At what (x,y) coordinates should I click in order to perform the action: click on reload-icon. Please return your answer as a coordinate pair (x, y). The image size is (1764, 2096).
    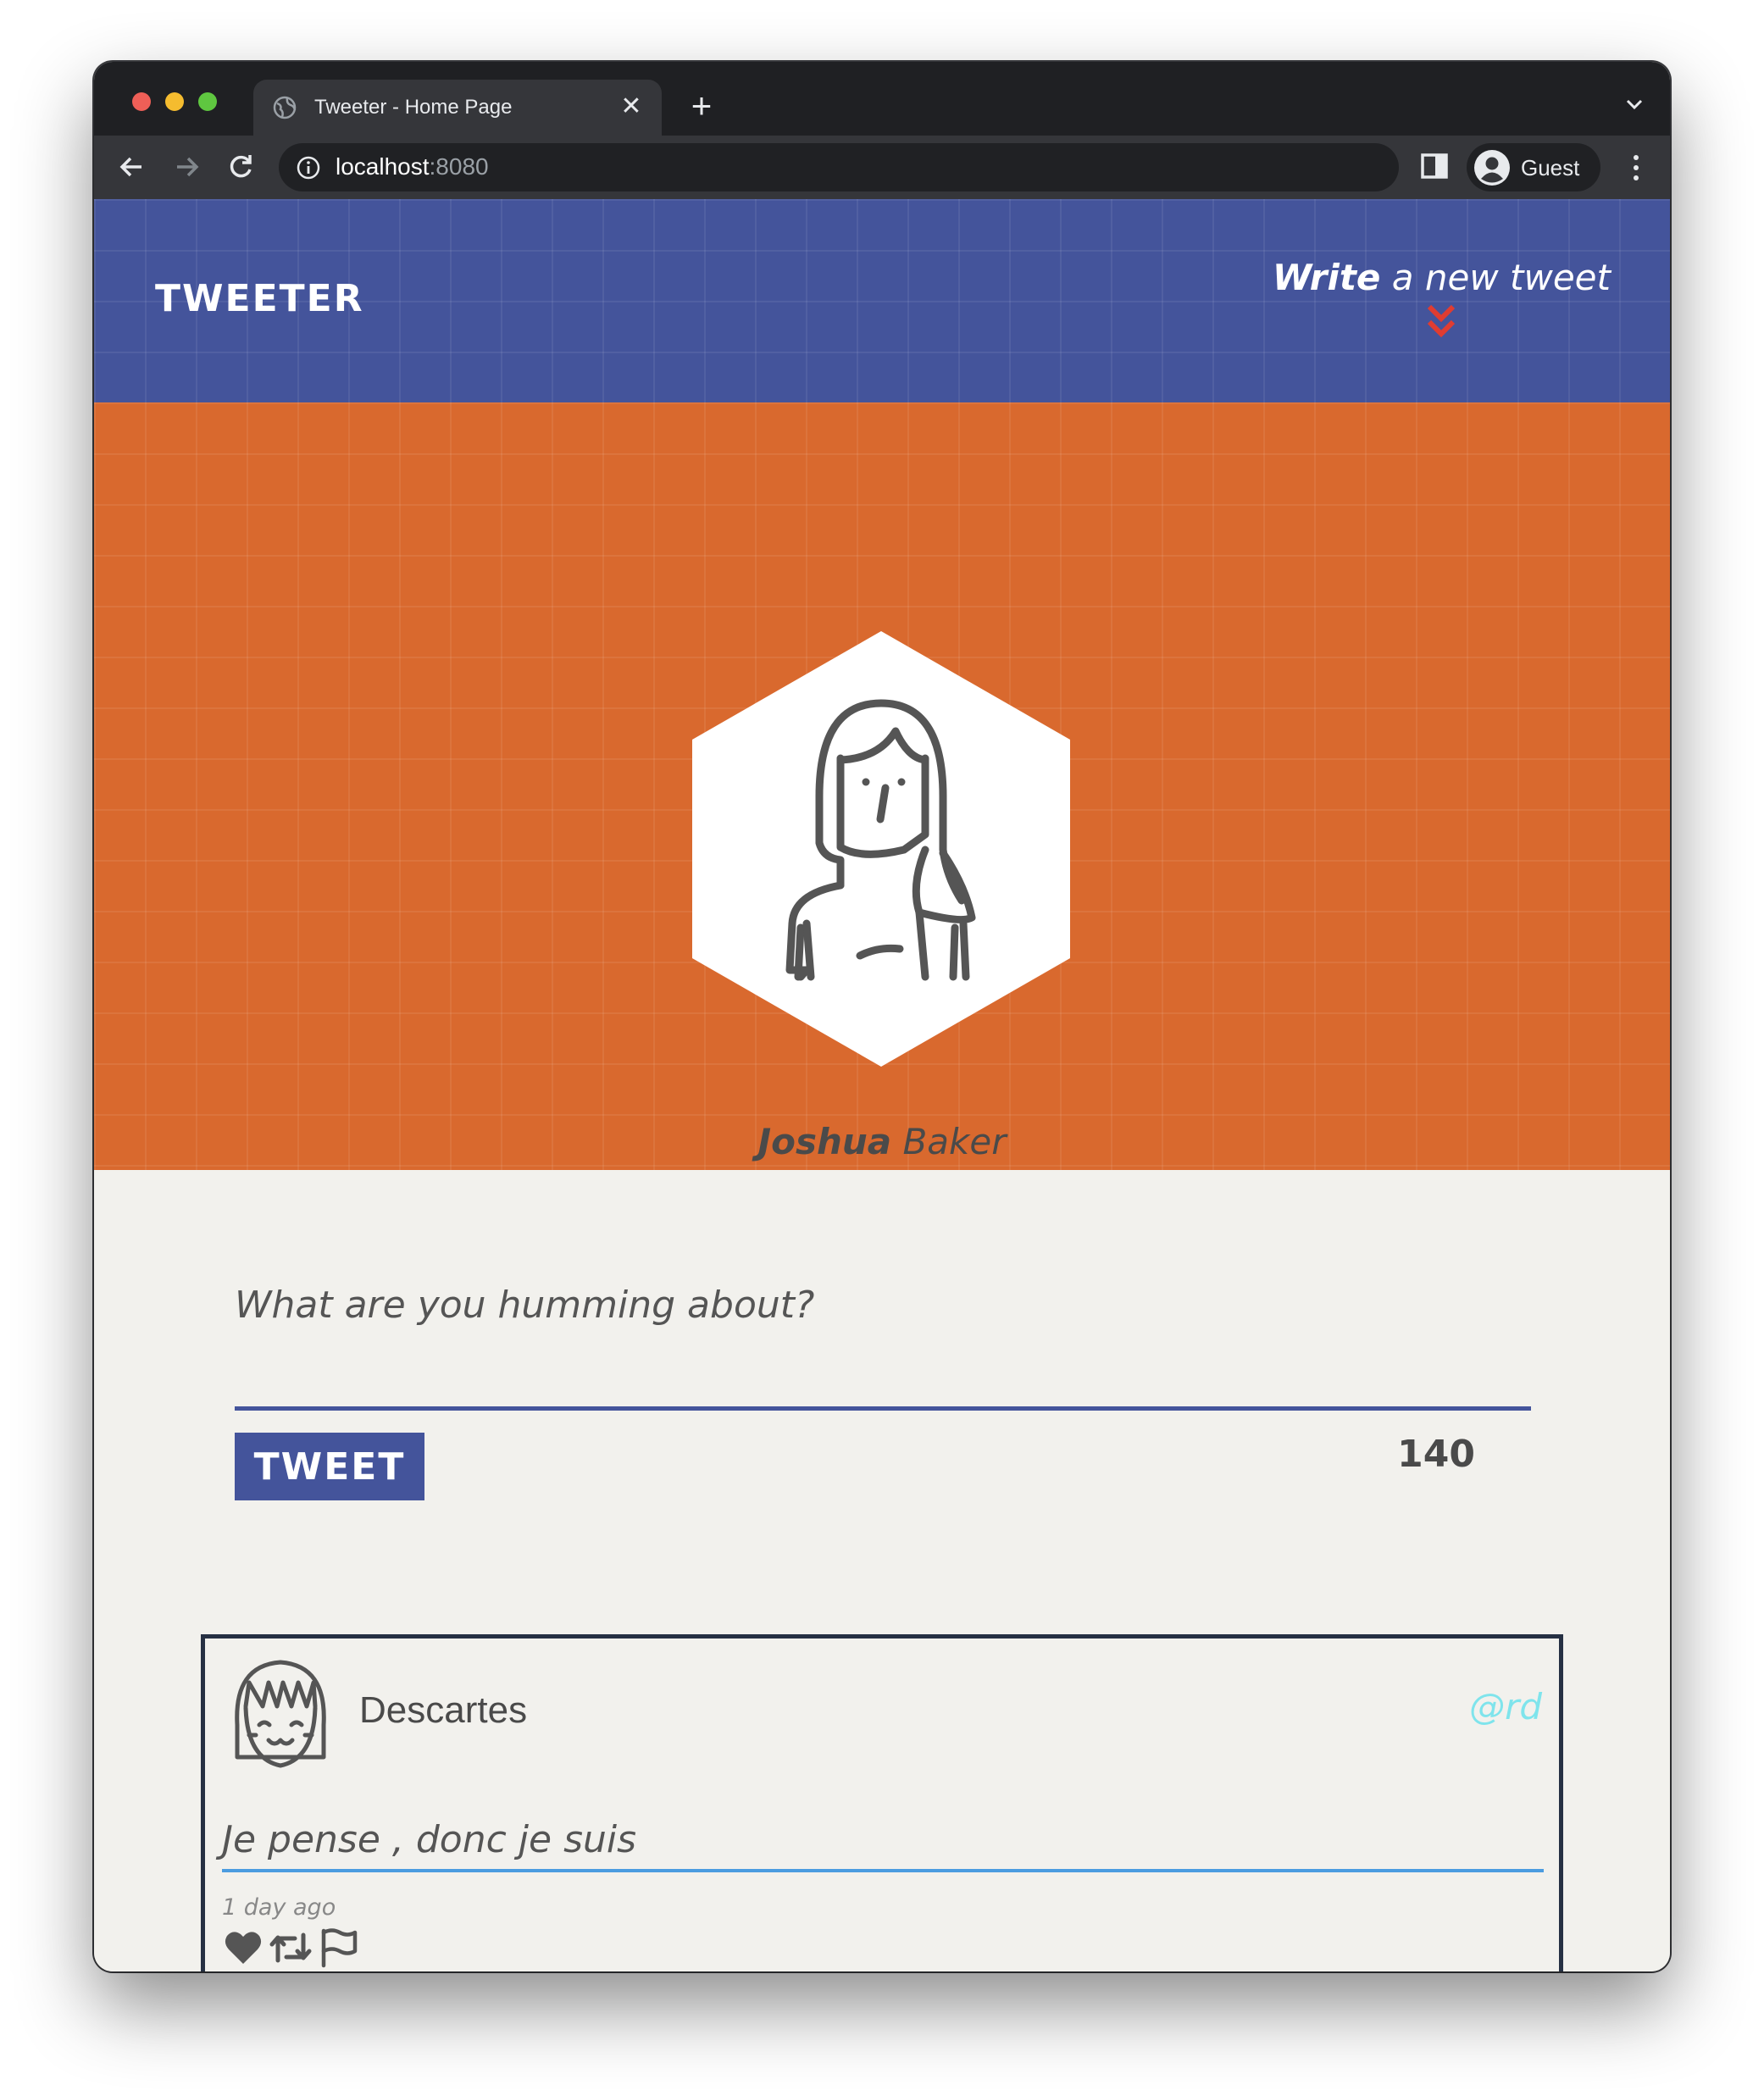
    Looking at the image, I should click on (241, 167).